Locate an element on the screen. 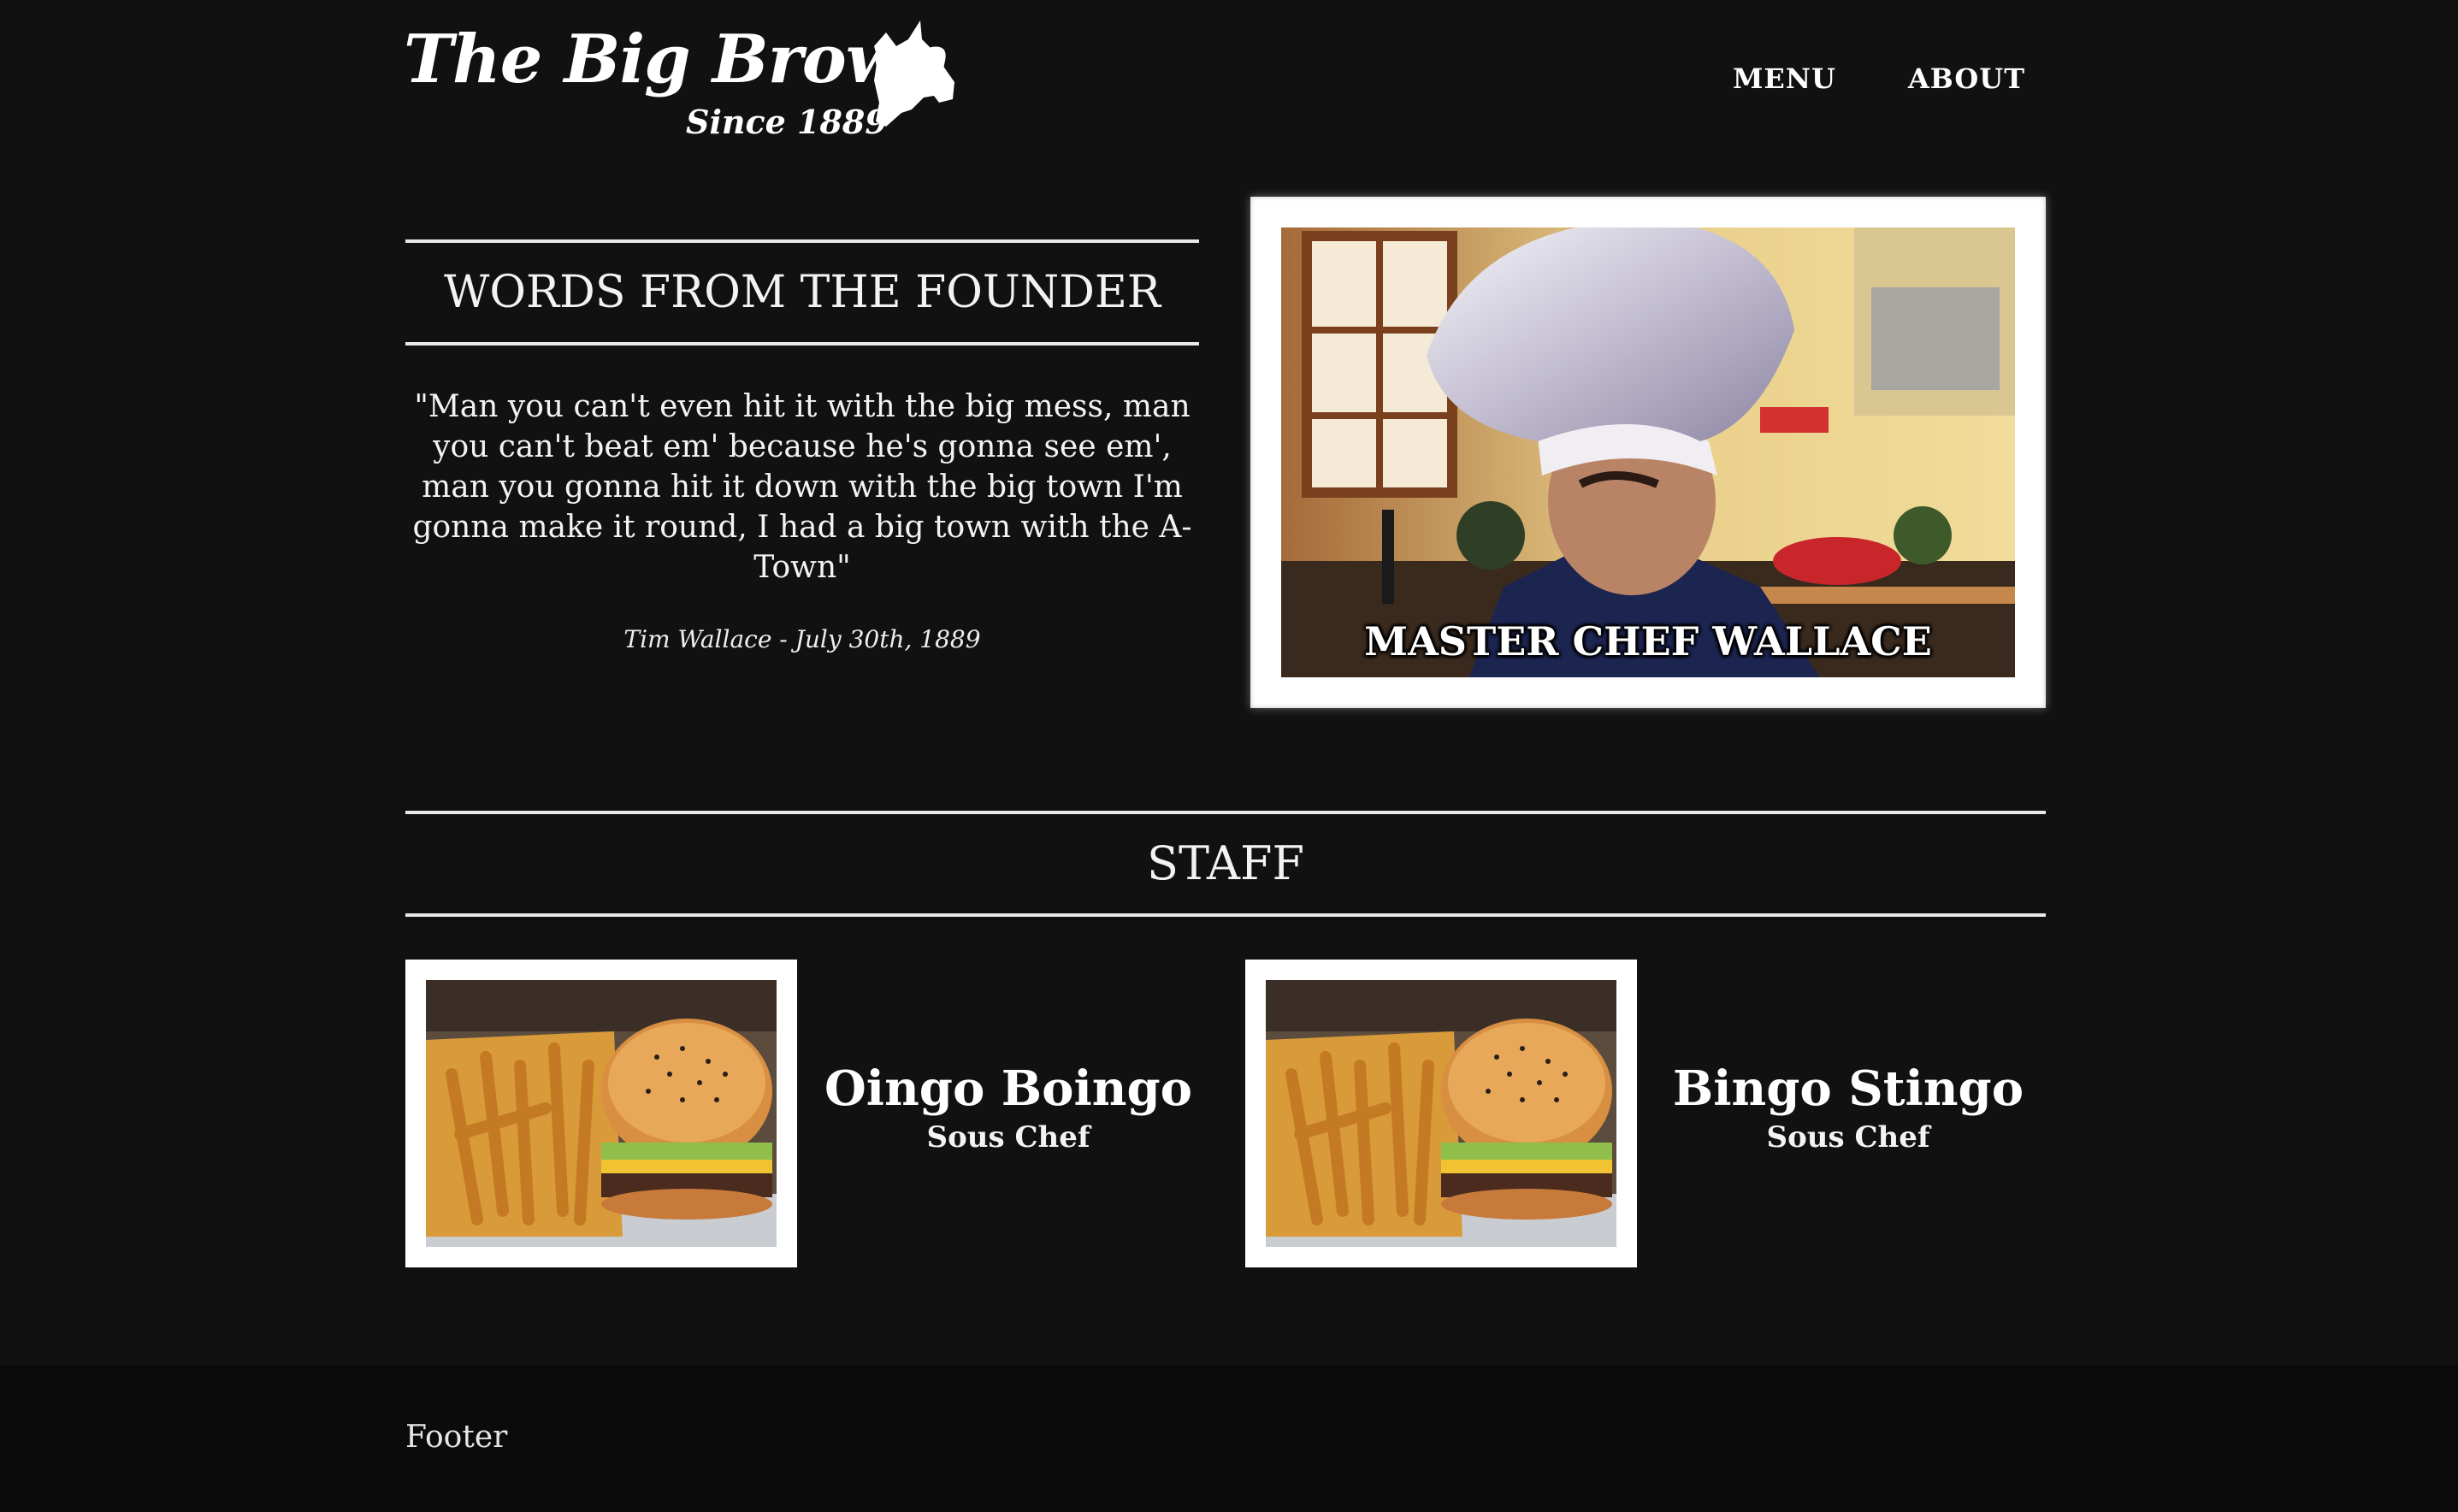 This screenshot has height=1512, width=2458. chef-illustration is located at coordinates (1648, 452).